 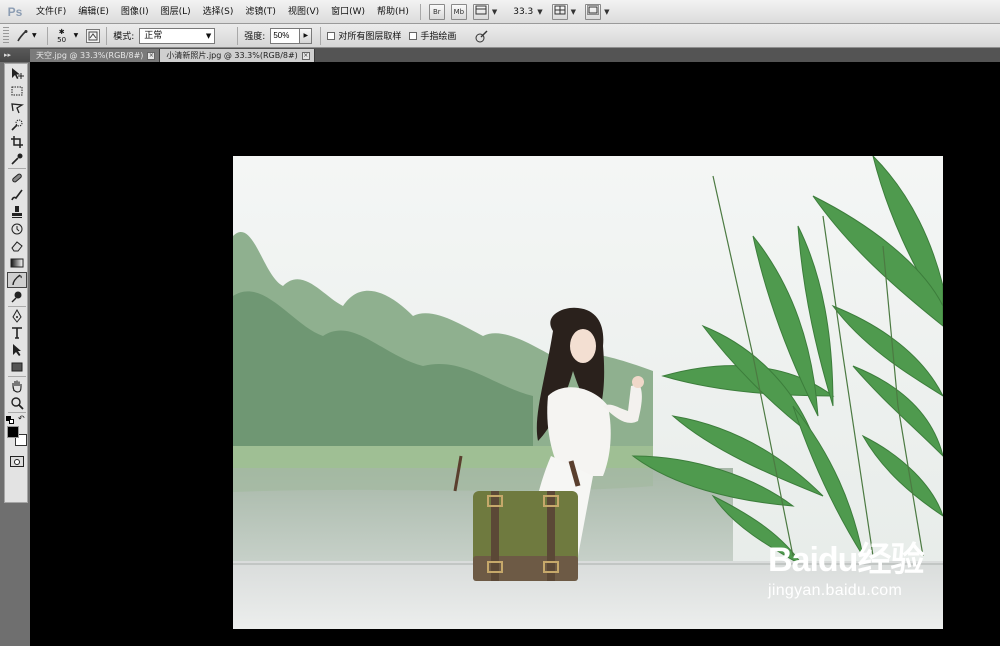 I want to click on marquee-tool-icon, so click(x=17, y=91).